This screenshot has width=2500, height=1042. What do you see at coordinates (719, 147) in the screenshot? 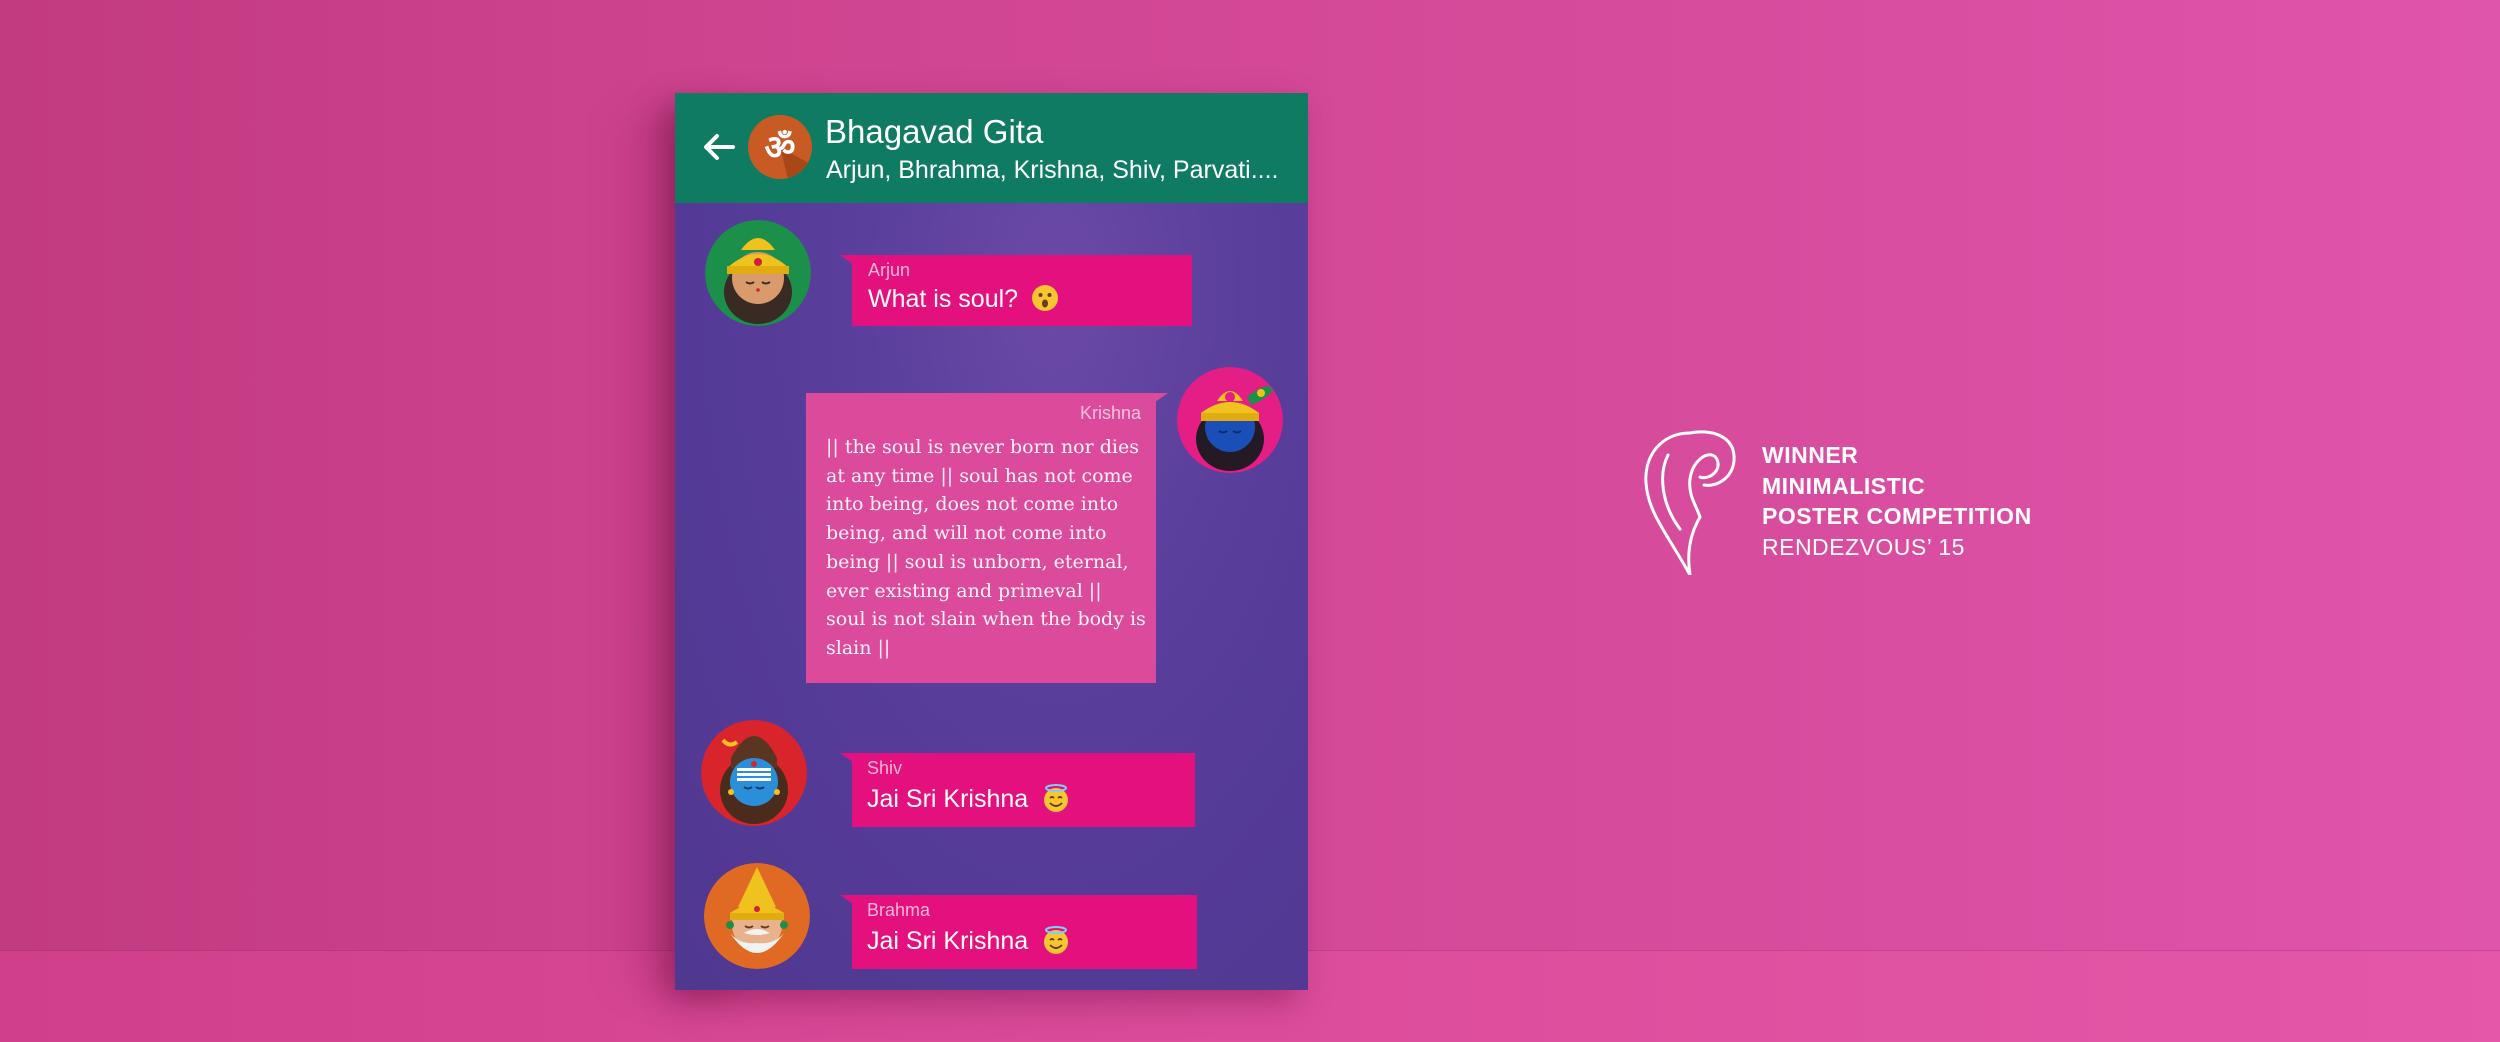
I see `back-arrow-icon` at bounding box center [719, 147].